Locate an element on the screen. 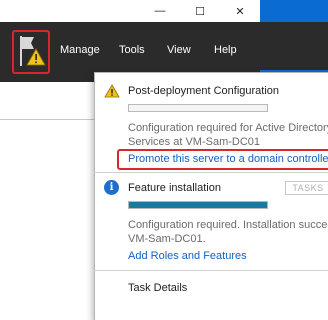  highlight-box is located at coordinates (222, 159).